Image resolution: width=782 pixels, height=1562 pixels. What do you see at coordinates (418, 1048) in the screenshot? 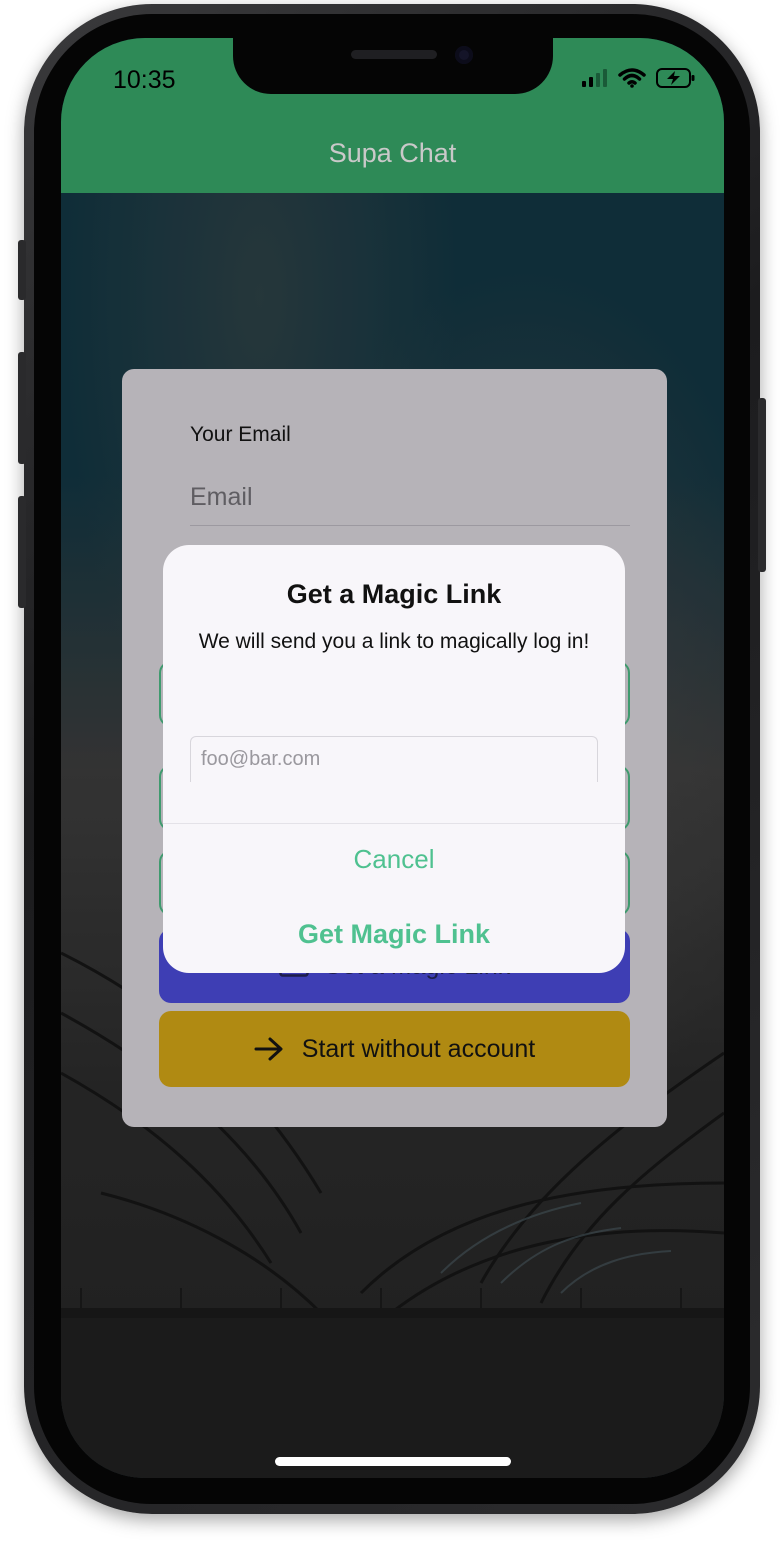
I see `start-without-account-label: Start without account` at bounding box center [418, 1048].